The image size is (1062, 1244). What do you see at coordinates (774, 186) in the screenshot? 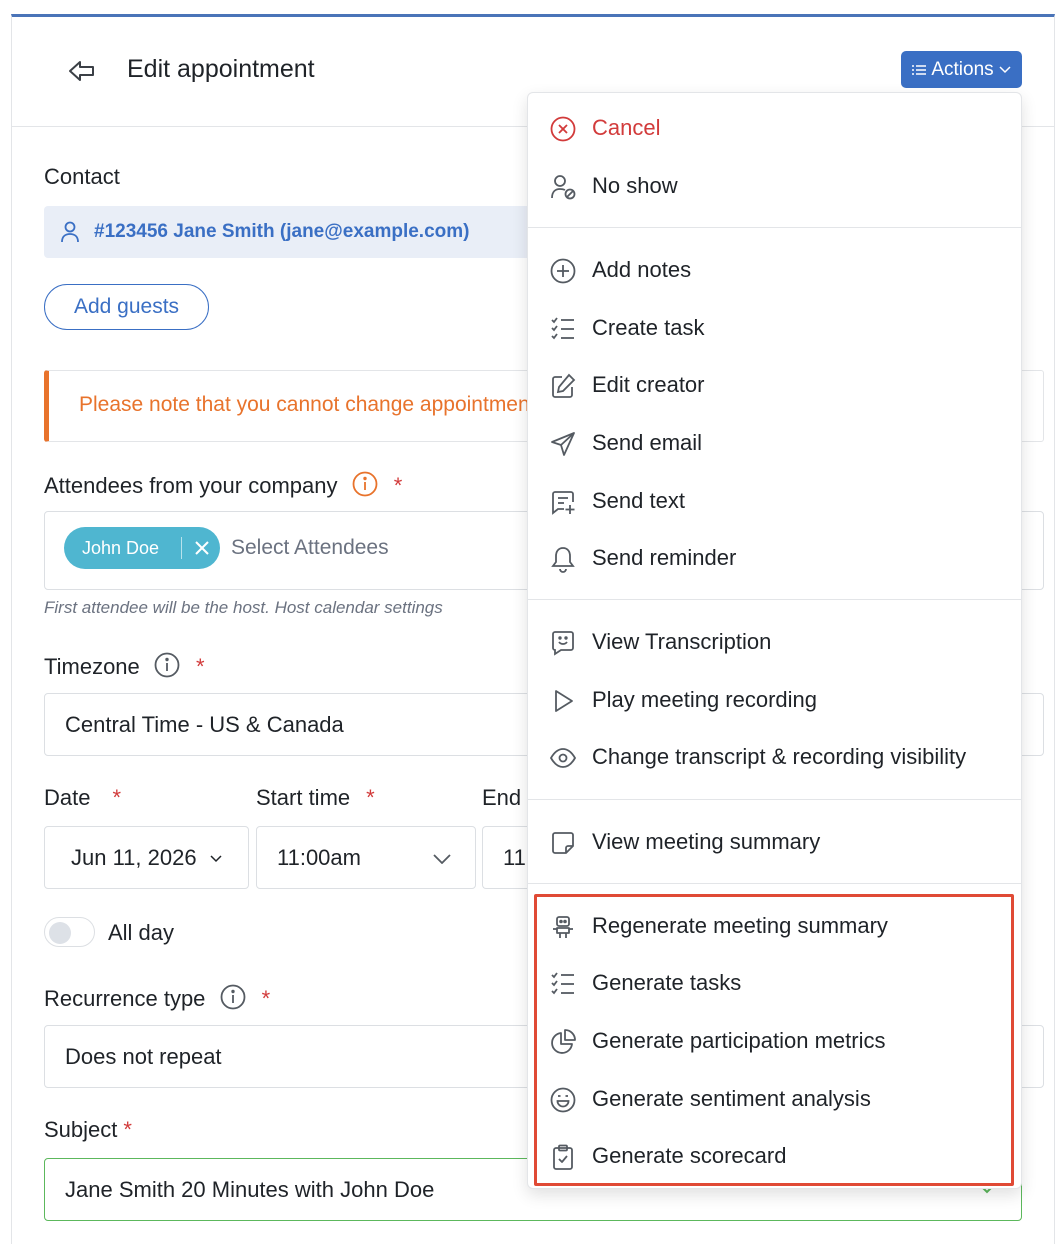
I see `menu-item-no-show: No show` at bounding box center [774, 186].